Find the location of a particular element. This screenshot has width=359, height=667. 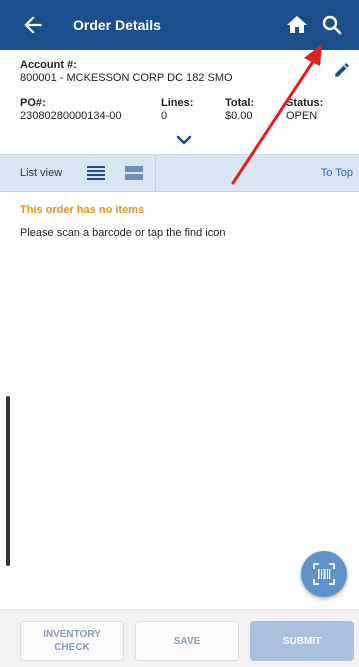

search-icon is located at coordinates (332, 25).